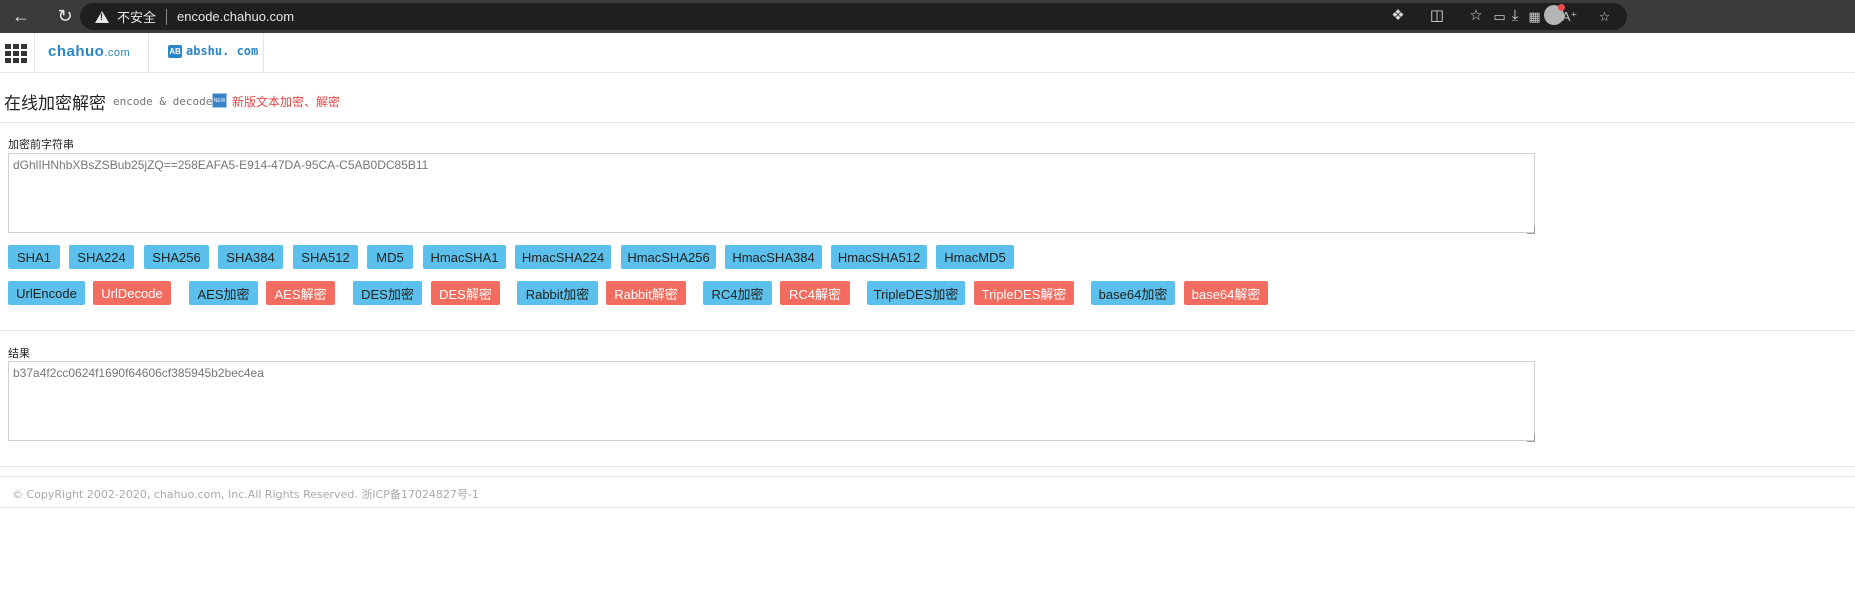  What do you see at coordinates (387, 293) in the screenshot?
I see `des-encrypt-button: DES加密` at bounding box center [387, 293].